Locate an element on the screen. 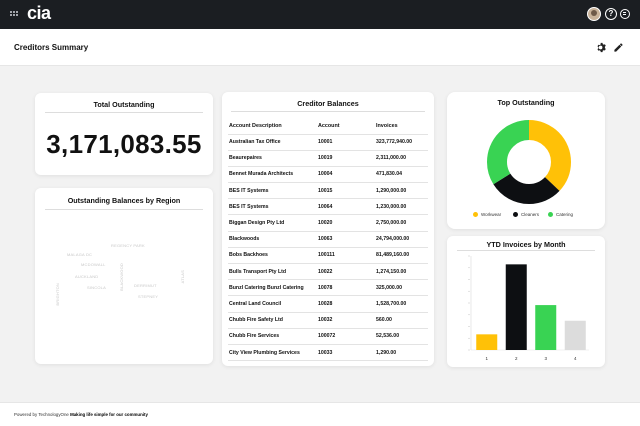 The width and height of the screenshot is (640, 426). table-row: Blackwoods 10063 24,794,000.00 is located at coordinates (328, 239).